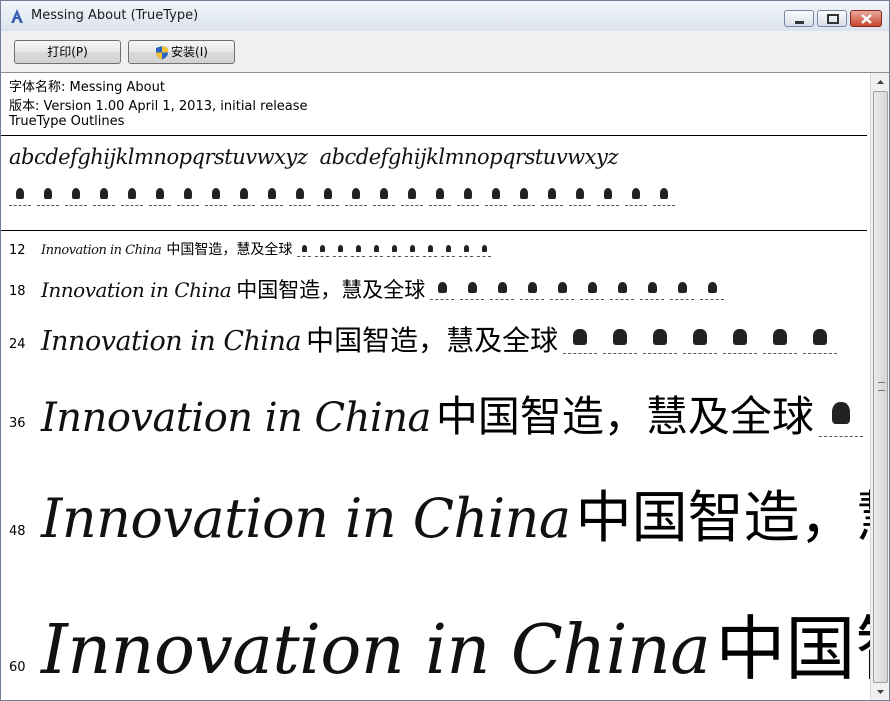 The height and width of the screenshot is (701, 890). I want to click on print-button-label: 打印(P), so click(67, 52).